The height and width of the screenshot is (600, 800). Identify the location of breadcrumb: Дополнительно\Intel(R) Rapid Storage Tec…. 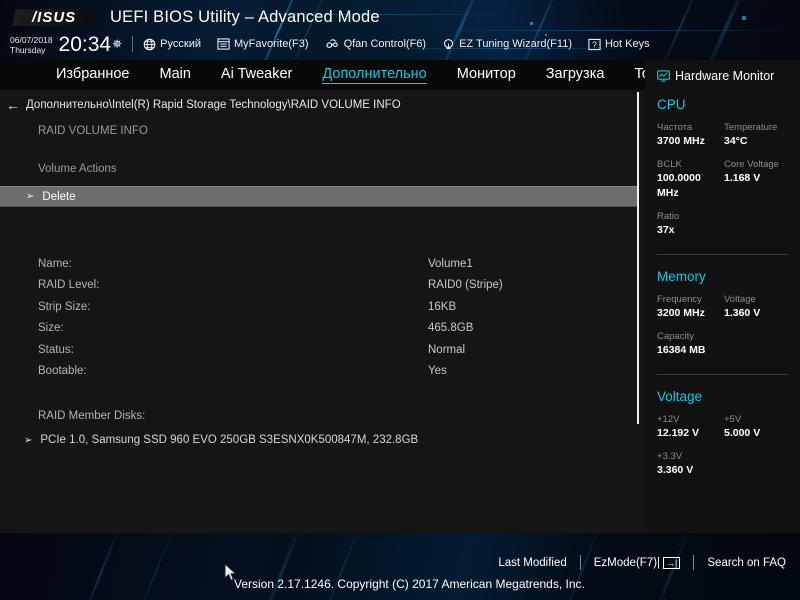
(213, 105).